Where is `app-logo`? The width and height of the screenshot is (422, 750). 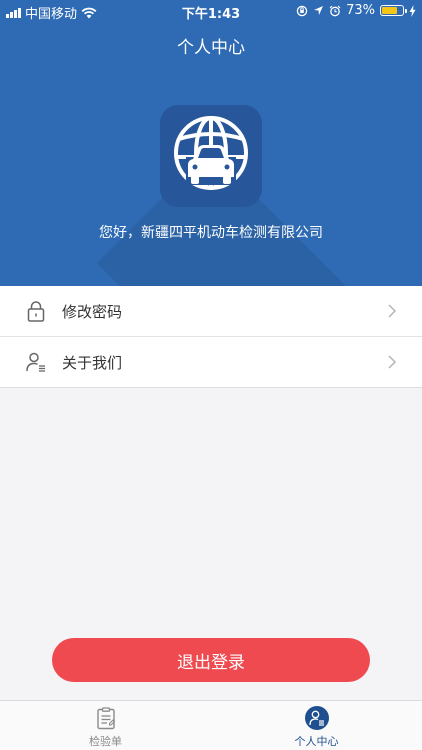 app-logo is located at coordinates (211, 156).